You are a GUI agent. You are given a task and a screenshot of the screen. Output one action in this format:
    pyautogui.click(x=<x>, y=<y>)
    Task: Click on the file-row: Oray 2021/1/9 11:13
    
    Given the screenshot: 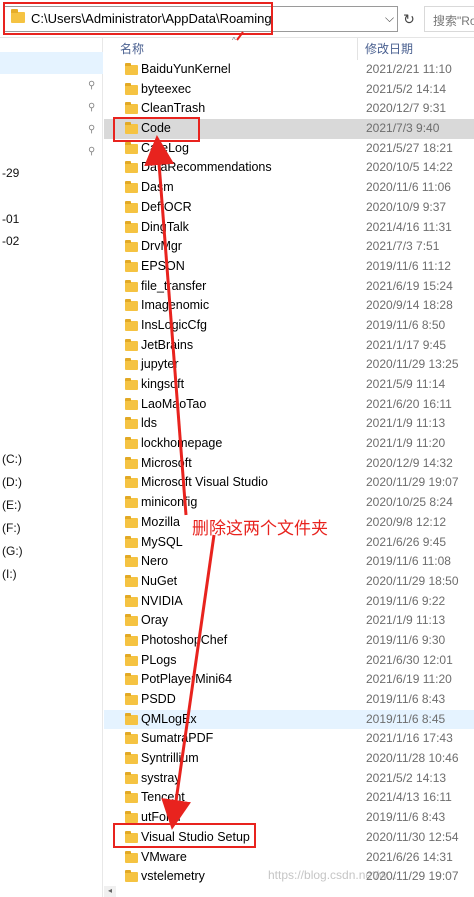 What is the action you would take?
    pyautogui.click(x=289, y=621)
    